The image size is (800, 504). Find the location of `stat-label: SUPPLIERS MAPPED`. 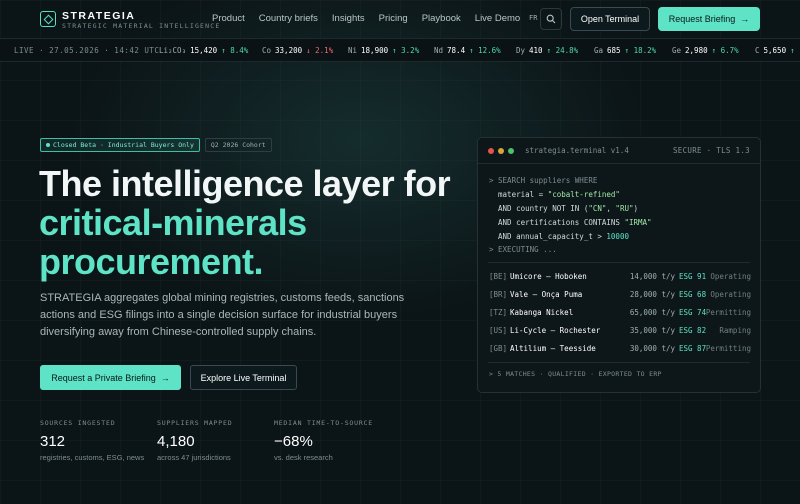

stat-label: SUPPLIERS MAPPED is located at coordinates (195, 423).